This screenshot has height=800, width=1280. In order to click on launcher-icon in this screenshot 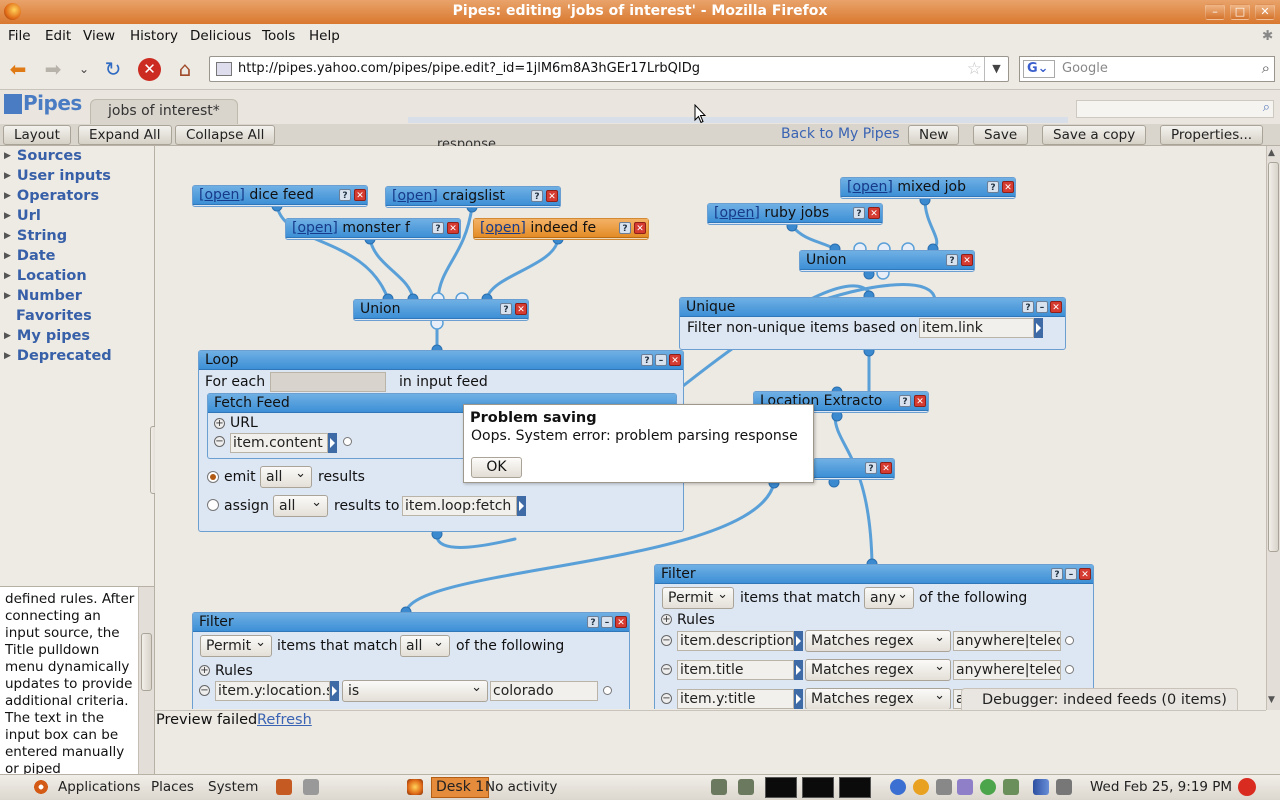, I will do `click(311, 787)`.